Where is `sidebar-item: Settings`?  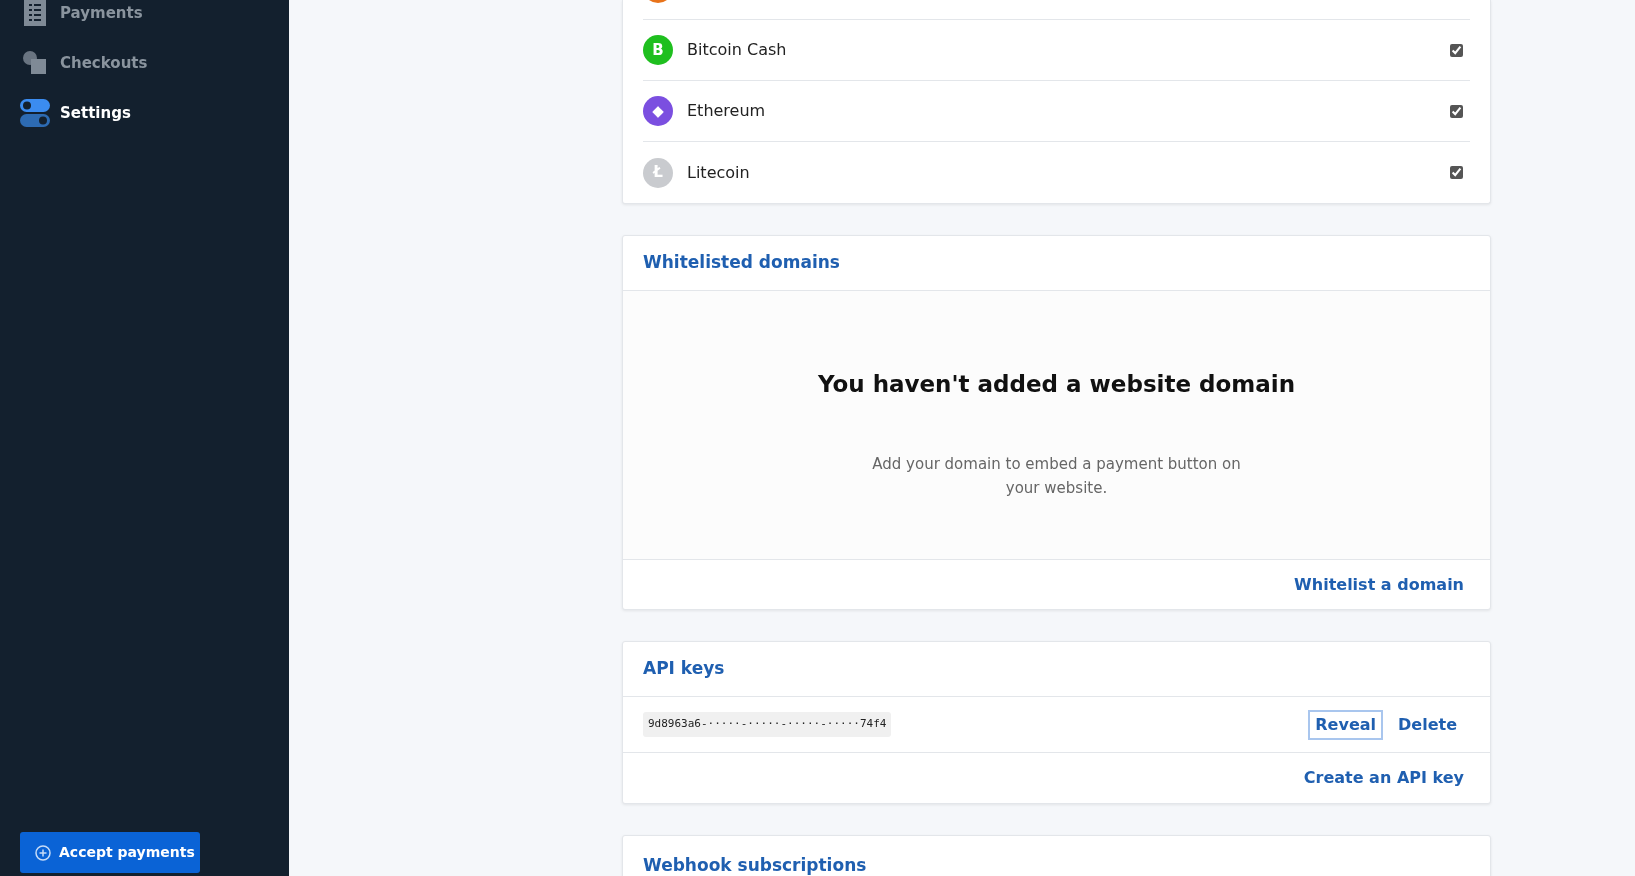
sidebar-item: Settings is located at coordinates (154, 113).